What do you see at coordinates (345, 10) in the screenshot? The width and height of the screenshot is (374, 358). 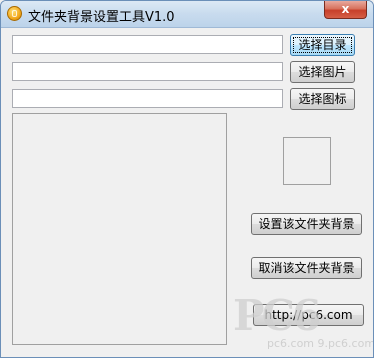 I see `close-button: x` at bounding box center [345, 10].